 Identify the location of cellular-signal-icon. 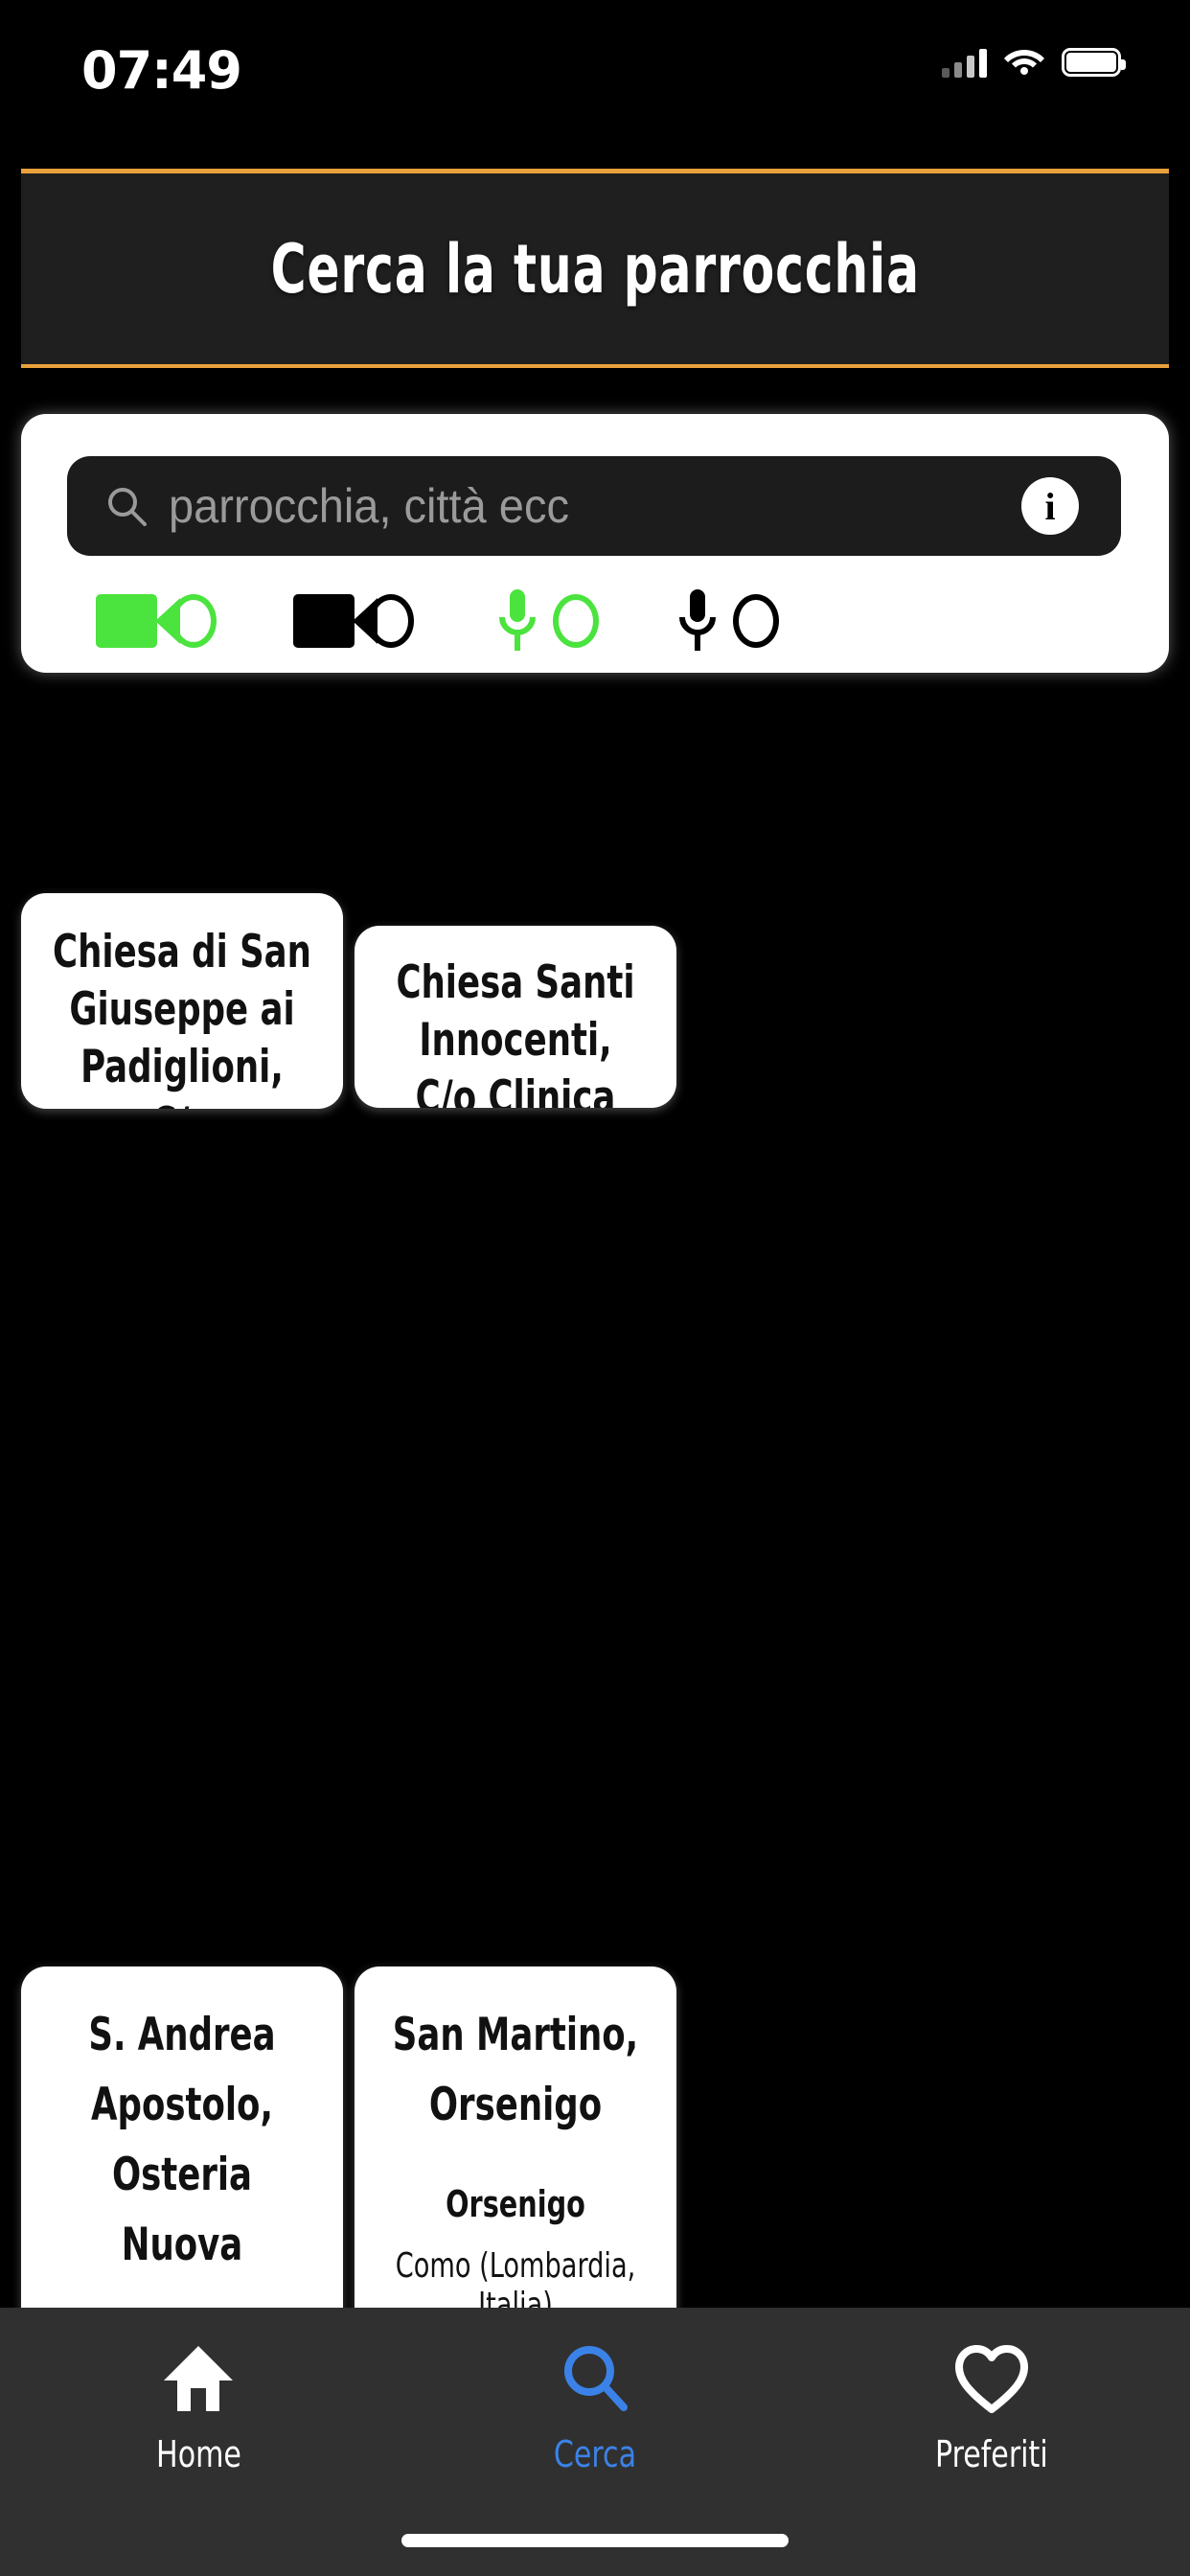
(965, 63).